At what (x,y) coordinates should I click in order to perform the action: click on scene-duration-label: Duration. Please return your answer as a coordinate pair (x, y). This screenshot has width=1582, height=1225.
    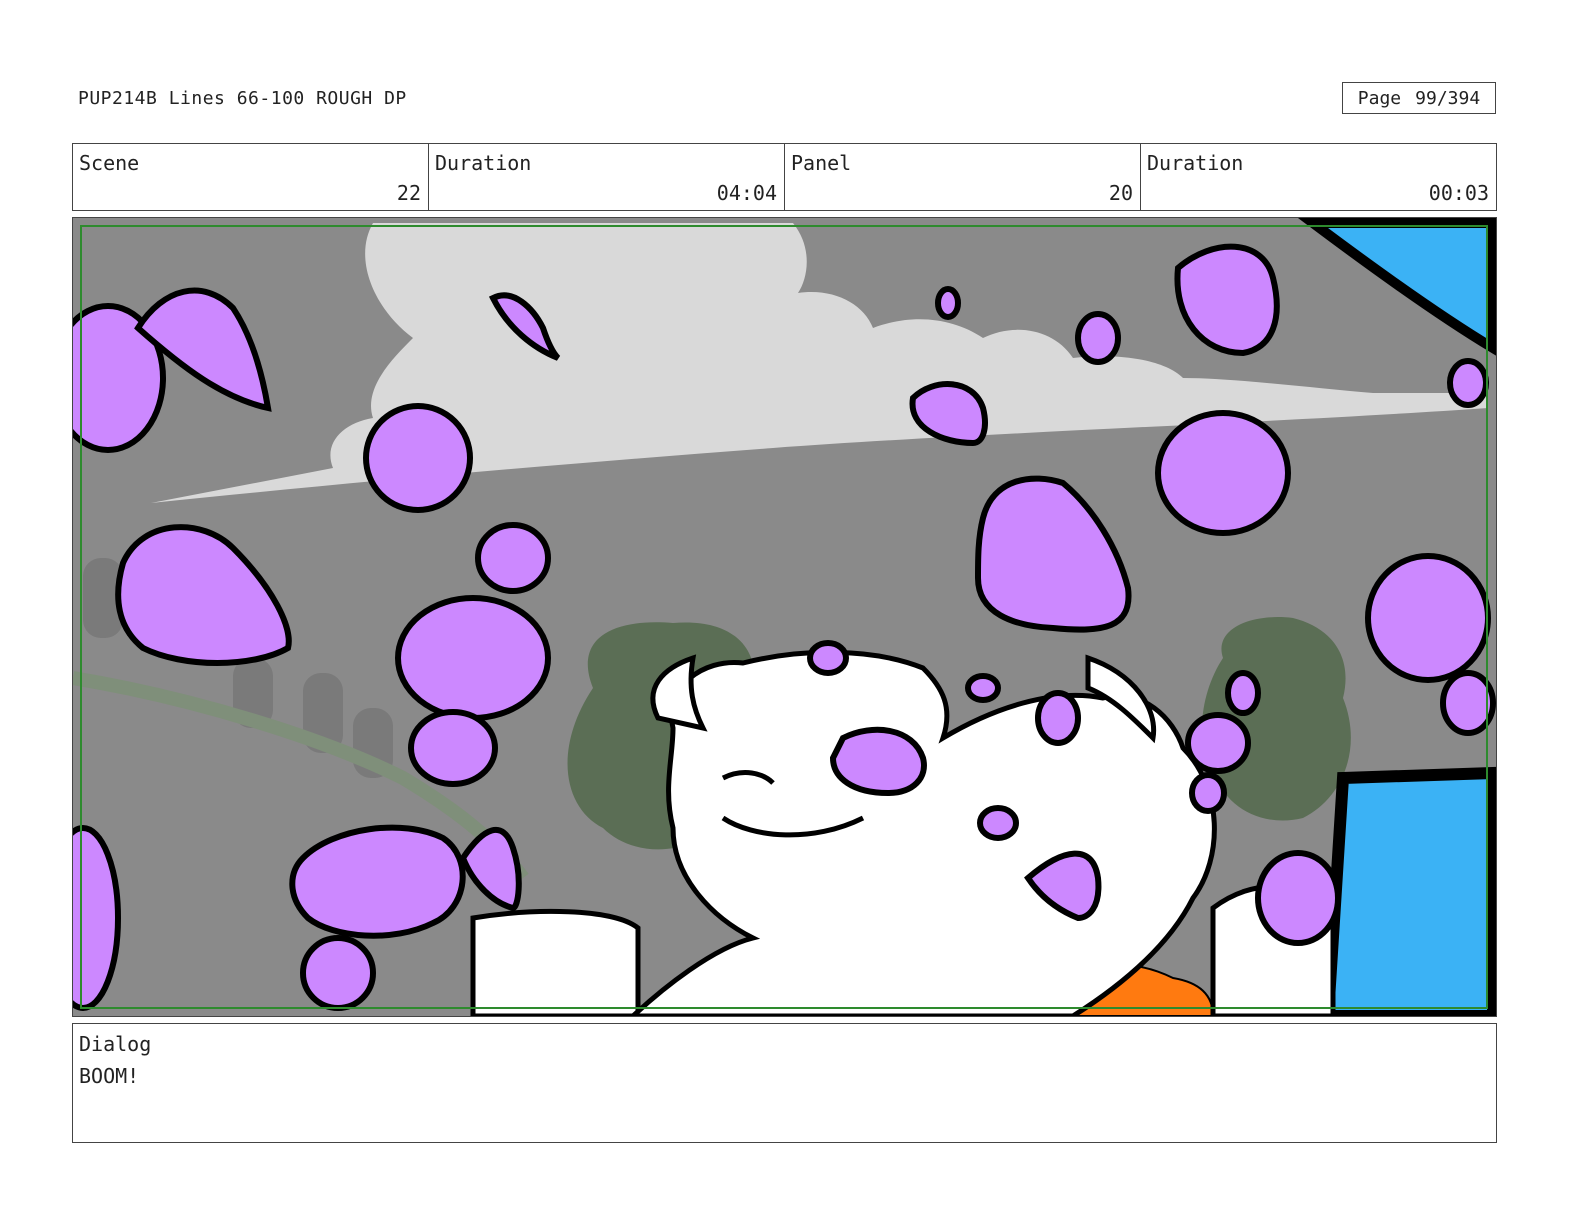
    Looking at the image, I should click on (483, 163).